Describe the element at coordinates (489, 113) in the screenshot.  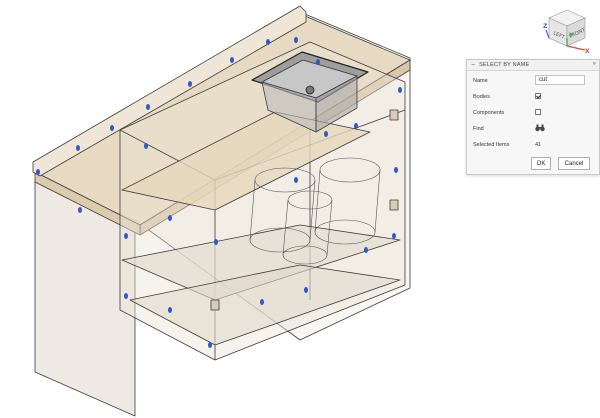
I see `components-label: Components` at that location.